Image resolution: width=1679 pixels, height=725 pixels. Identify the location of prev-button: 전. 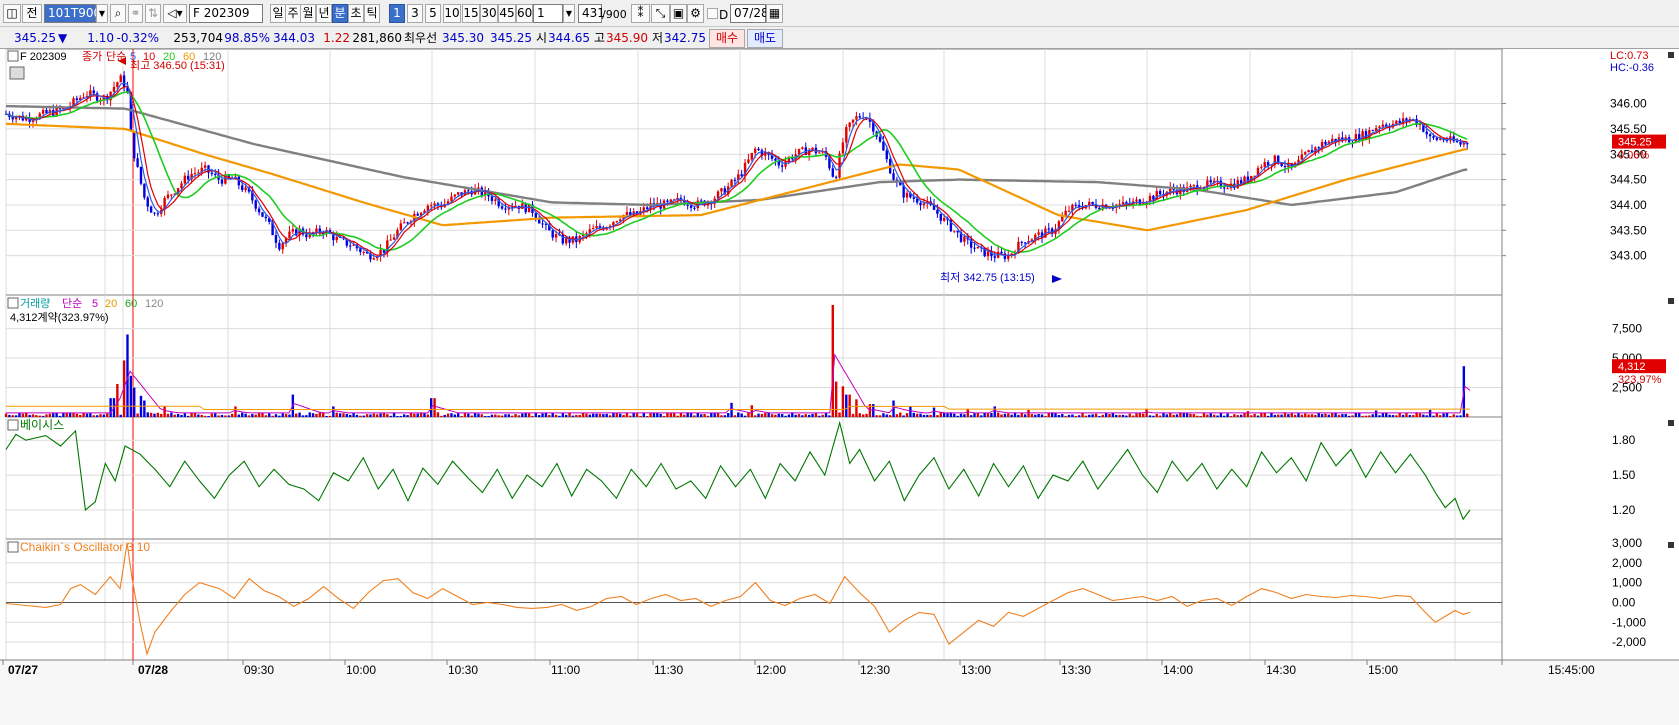
(32, 13).